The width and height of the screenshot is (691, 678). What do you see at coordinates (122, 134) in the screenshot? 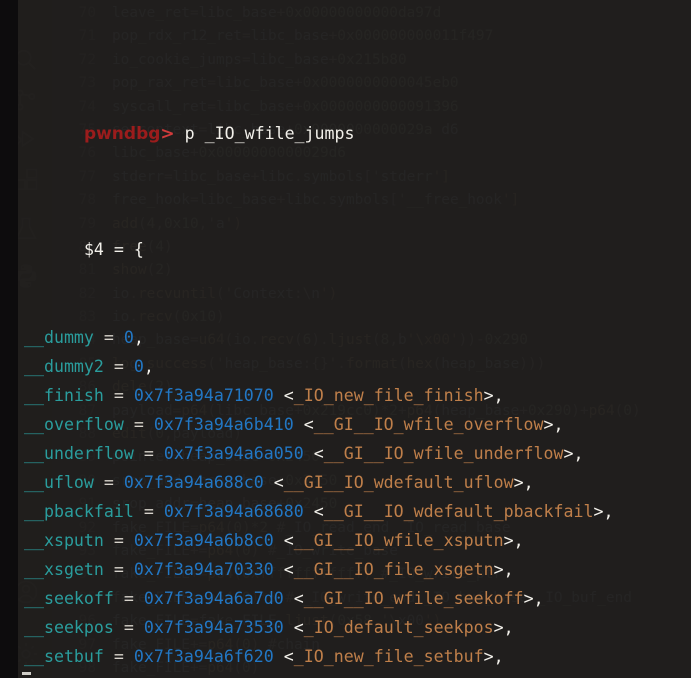
I see `prompt-label: pwndbg` at bounding box center [122, 134].